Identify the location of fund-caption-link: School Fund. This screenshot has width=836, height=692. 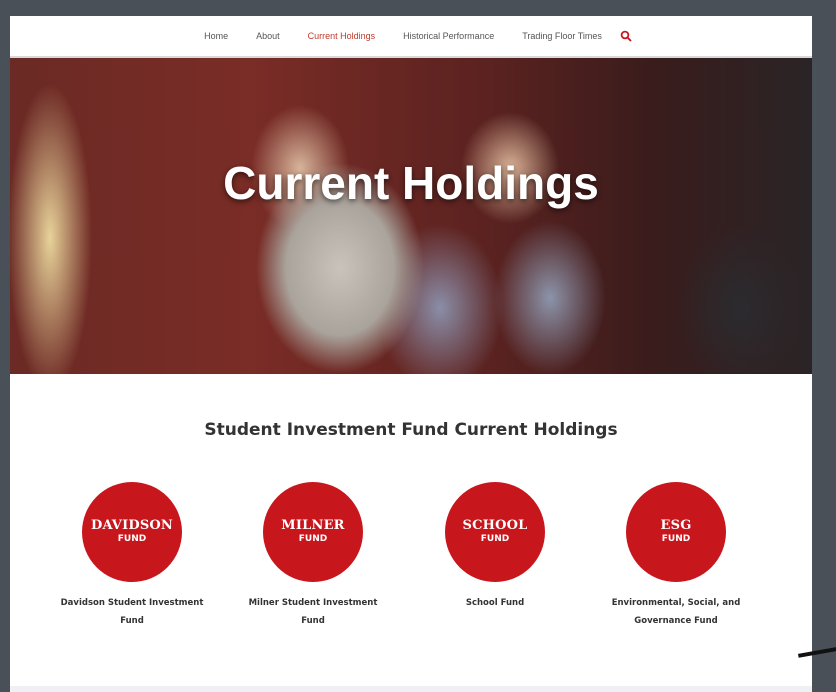
(495, 603).